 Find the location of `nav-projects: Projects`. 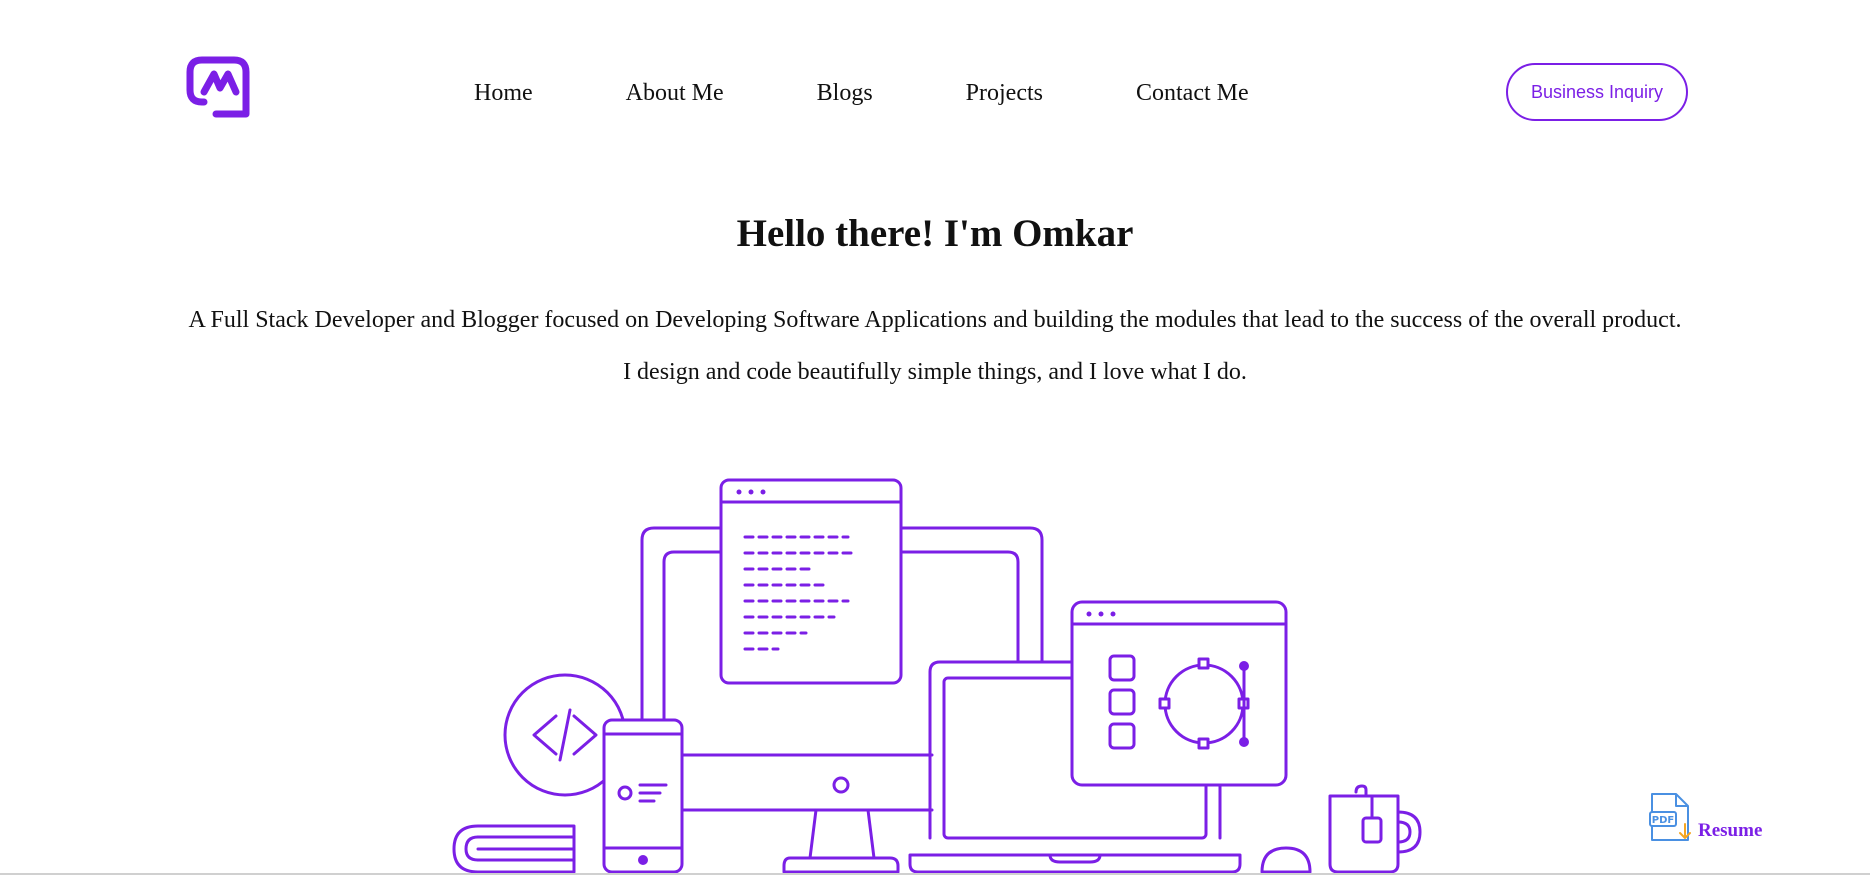

nav-projects: Projects is located at coordinates (1004, 93).